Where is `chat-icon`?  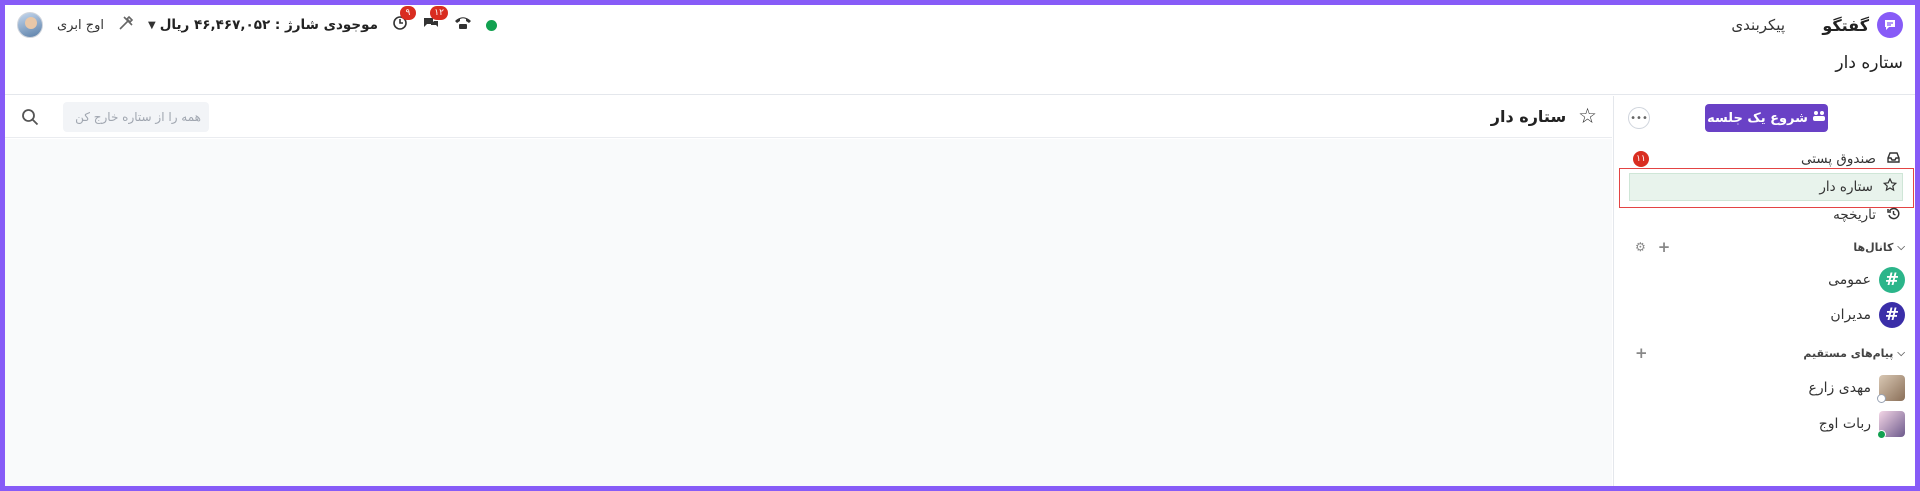 chat-icon is located at coordinates (1890, 25).